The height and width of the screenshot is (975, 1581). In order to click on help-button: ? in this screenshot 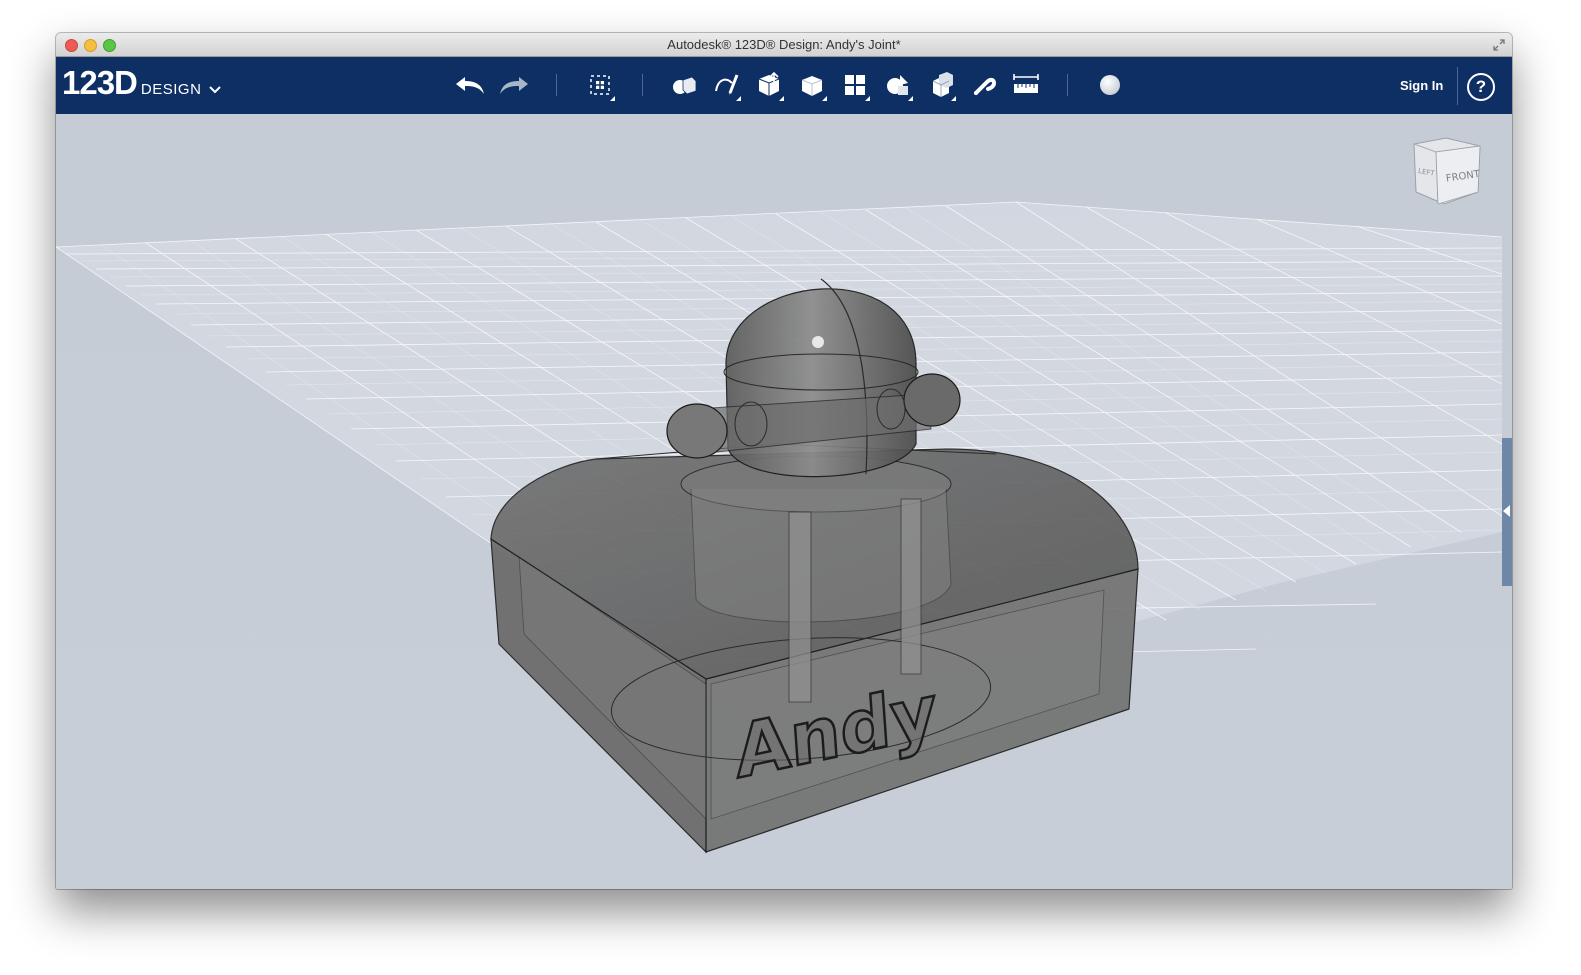, I will do `click(1481, 87)`.